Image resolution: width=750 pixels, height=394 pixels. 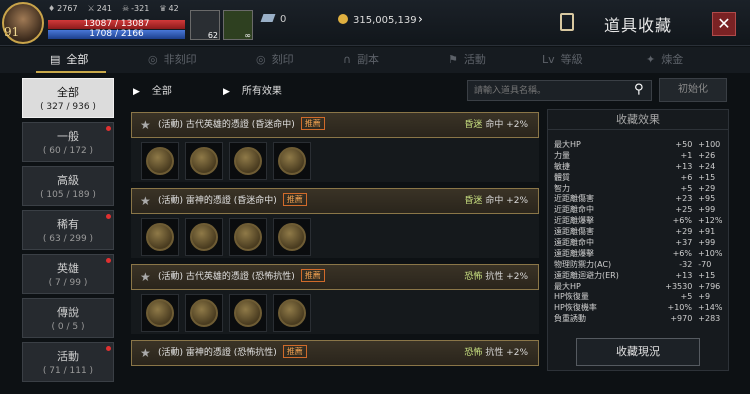 What do you see at coordinates (335, 277) in the screenshot?
I see `group-header: ★ (活動) 古代英雄的憑證 (恐怖抗性) 推薦 恐怖 抗性 +2%` at bounding box center [335, 277].